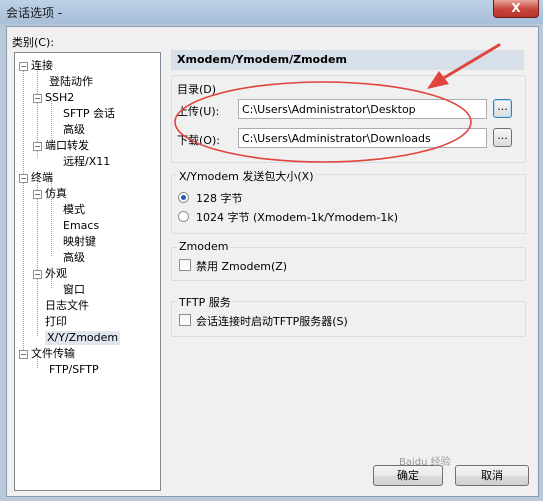  What do you see at coordinates (74, 210) in the screenshot?
I see `tree-item-modes: 模式` at bounding box center [74, 210].